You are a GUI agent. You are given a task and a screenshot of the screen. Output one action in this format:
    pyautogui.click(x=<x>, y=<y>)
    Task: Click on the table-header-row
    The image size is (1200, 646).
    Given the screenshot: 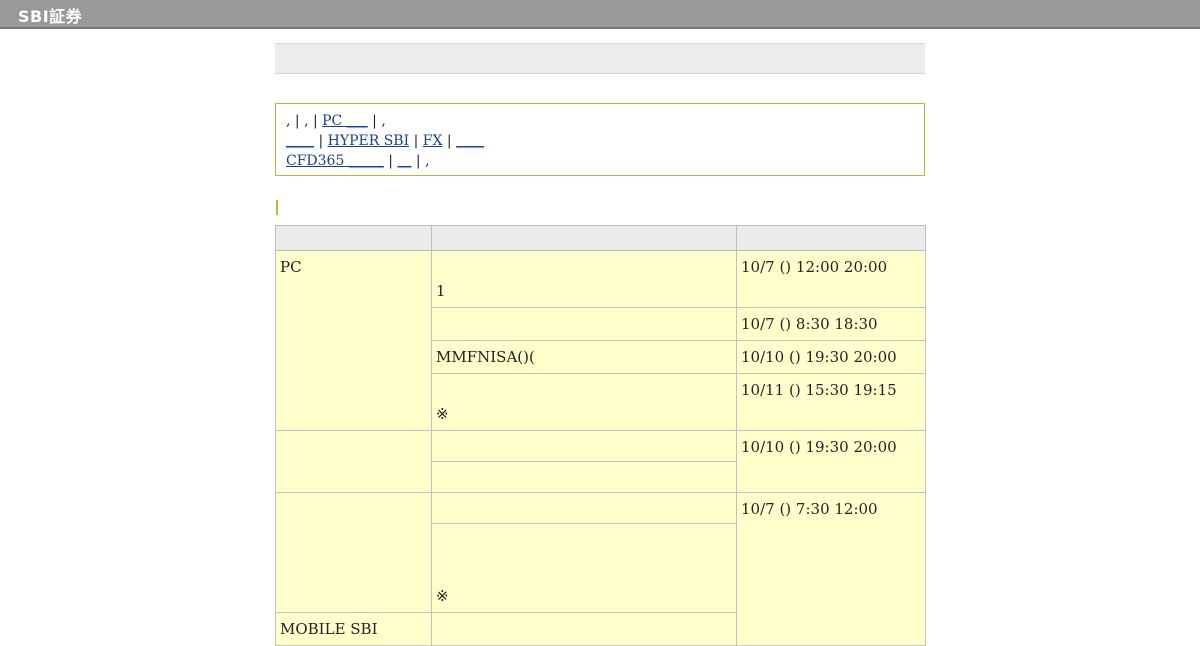 What is the action you would take?
    pyautogui.click(x=600, y=238)
    